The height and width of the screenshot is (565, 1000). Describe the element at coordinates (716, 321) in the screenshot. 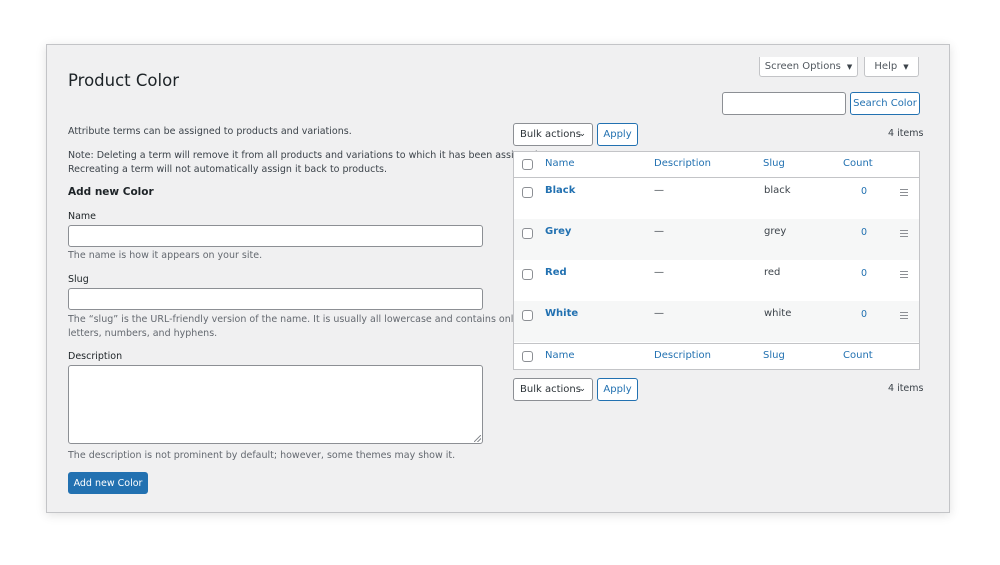

I see `table-row: White — white 0` at that location.